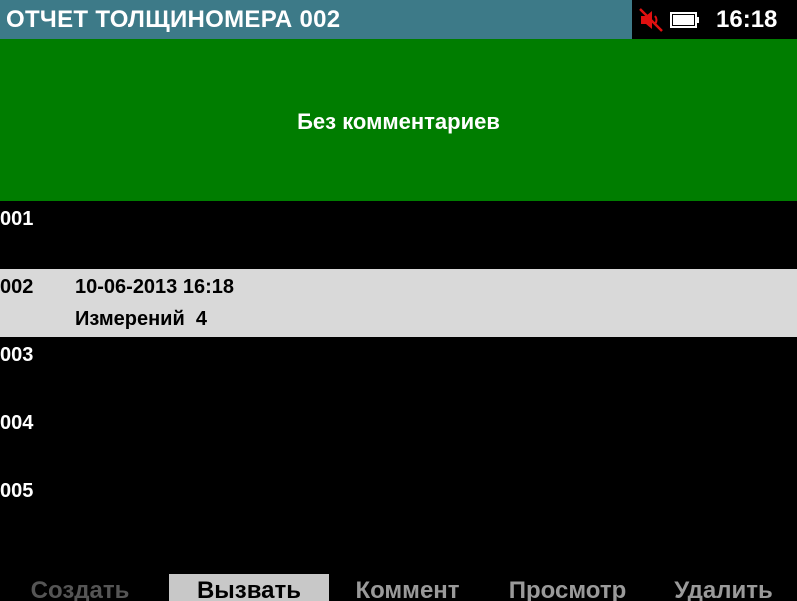 This screenshot has height=601, width=797. What do you see at coordinates (684, 20) in the screenshot?
I see `battery-icon` at bounding box center [684, 20].